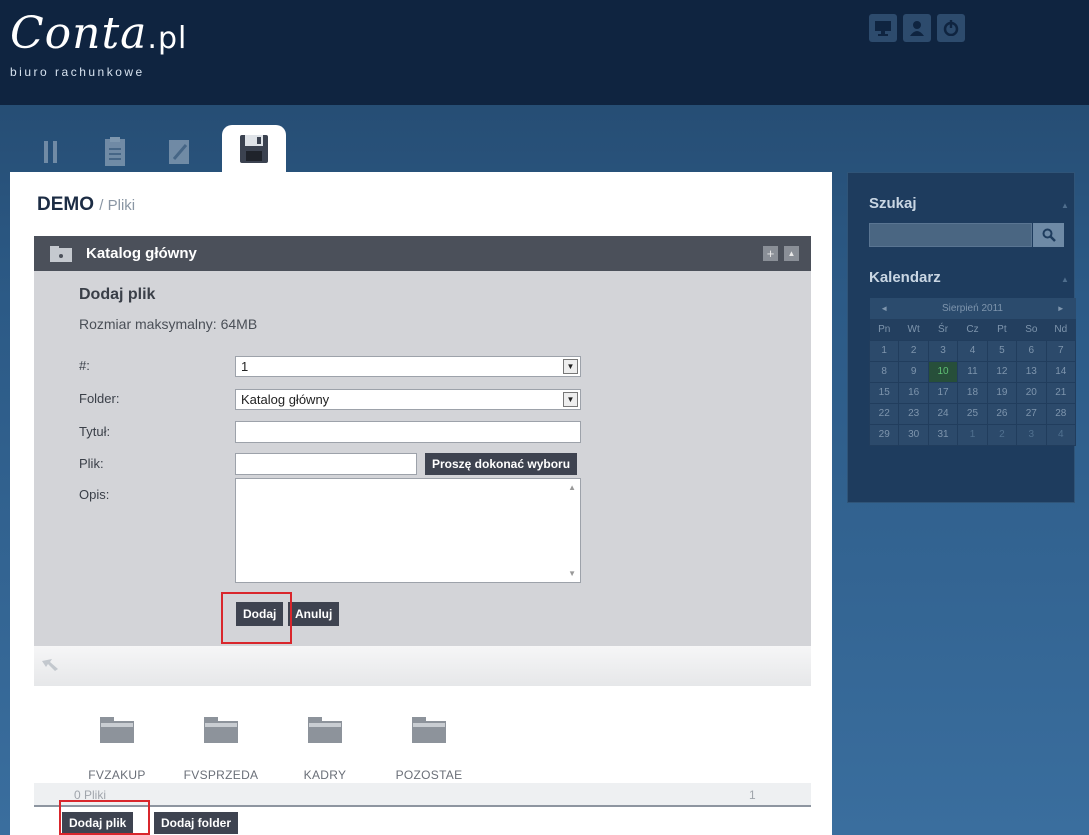 This screenshot has width=1089, height=835. I want to click on calendar-day: 25, so click(972, 413).